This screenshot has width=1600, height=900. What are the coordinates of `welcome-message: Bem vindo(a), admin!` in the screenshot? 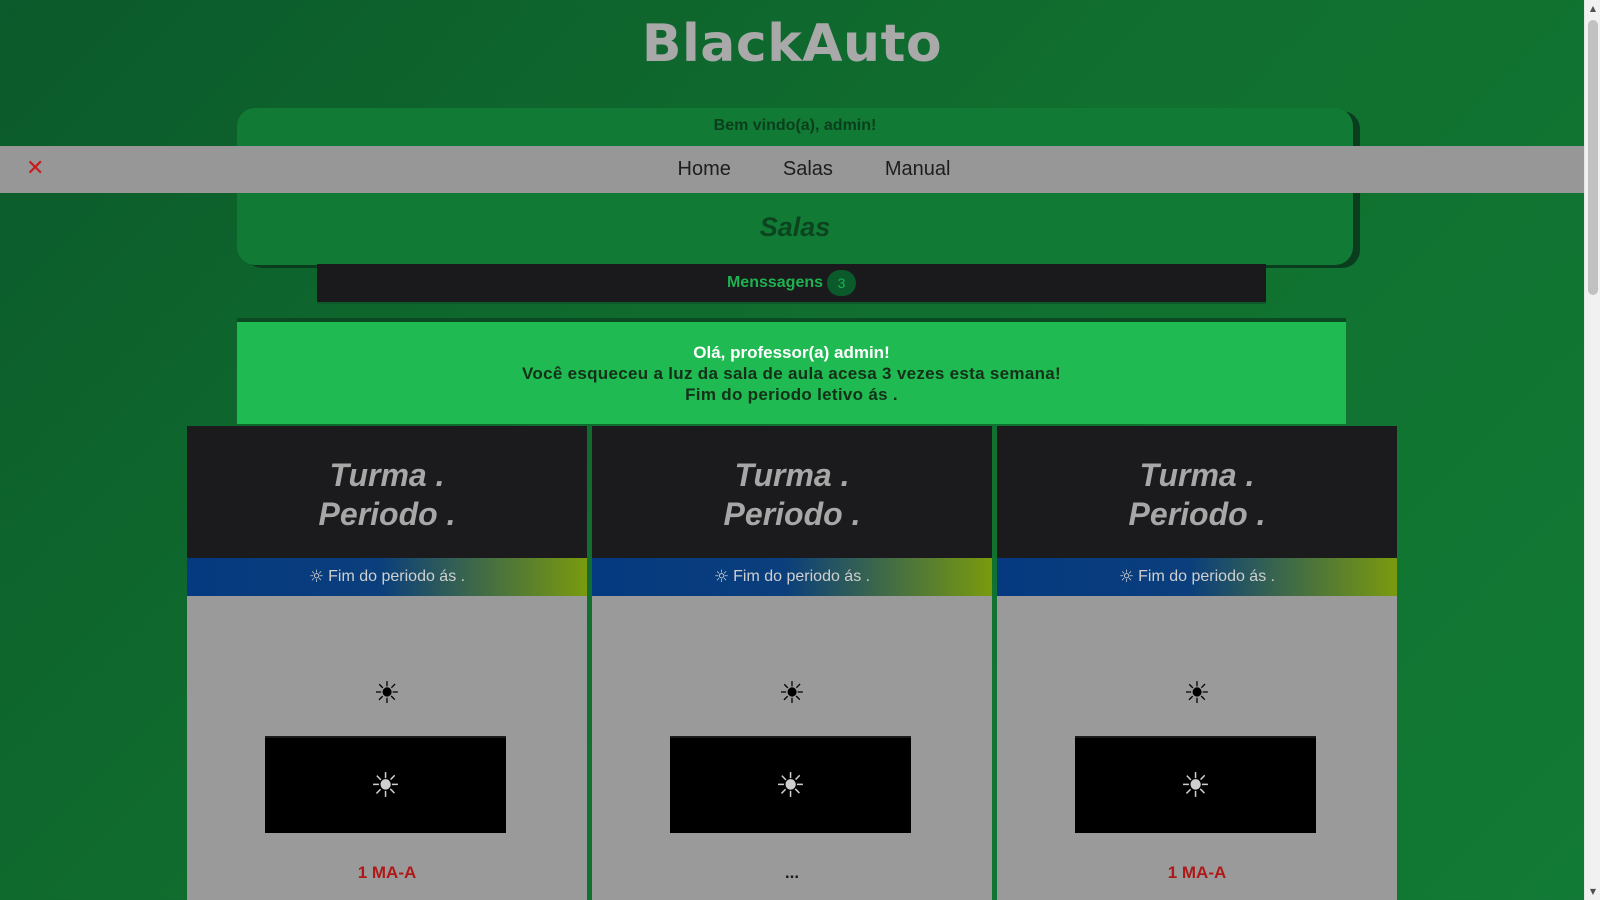 It's located at (795, 125).